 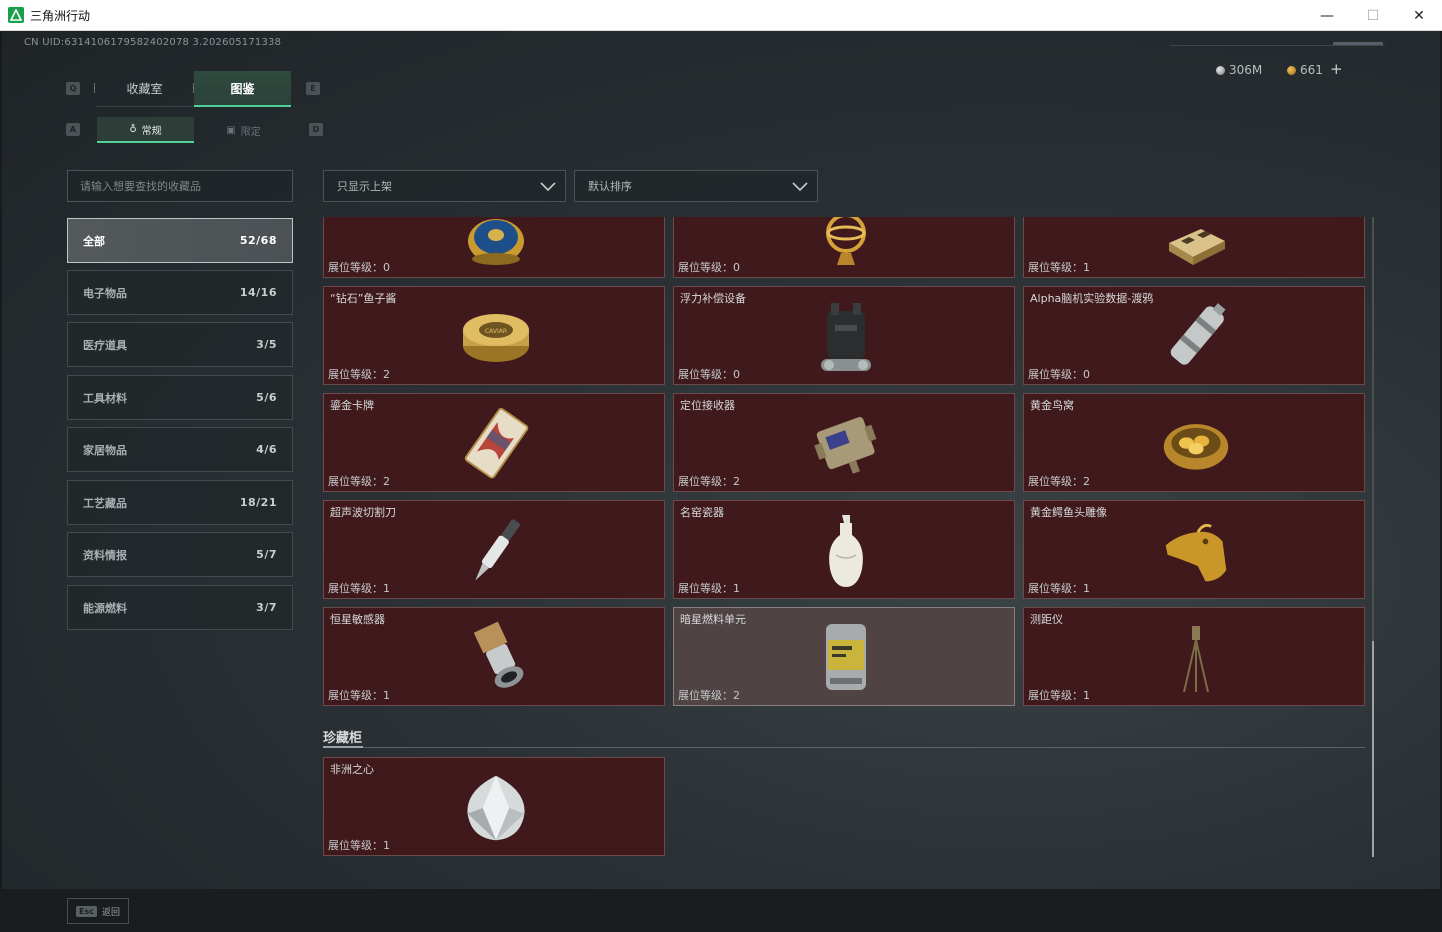 I want to click on chess-box-icon, so click(x=1196, y=243).